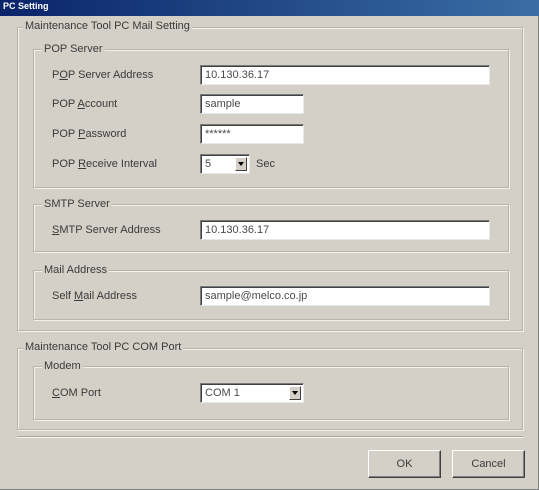 Image resolution: width=539 pixels, height=490 pixels. Describe the element at coordinates (345, 296) in the screenshot. I see `self-mail-address-input: sample@melco.co.jp` at that location.